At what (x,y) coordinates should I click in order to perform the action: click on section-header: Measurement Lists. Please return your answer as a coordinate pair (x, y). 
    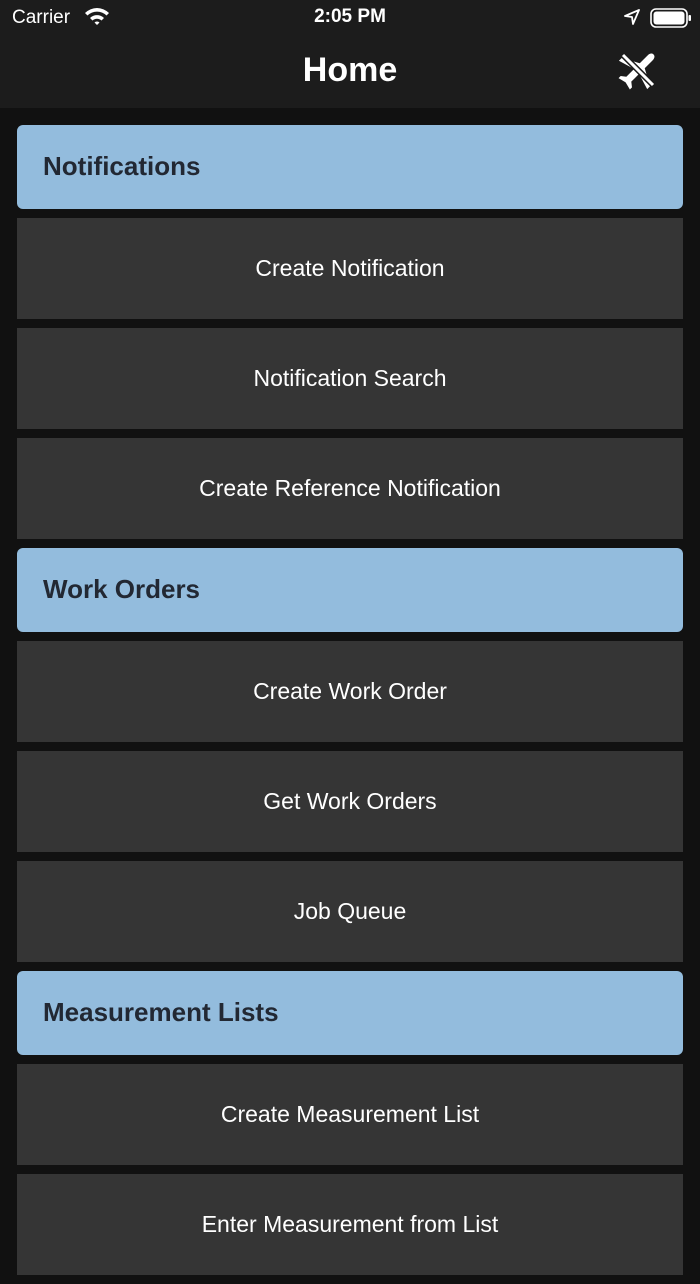
    Looking at the image, I should click on (350, 1013).